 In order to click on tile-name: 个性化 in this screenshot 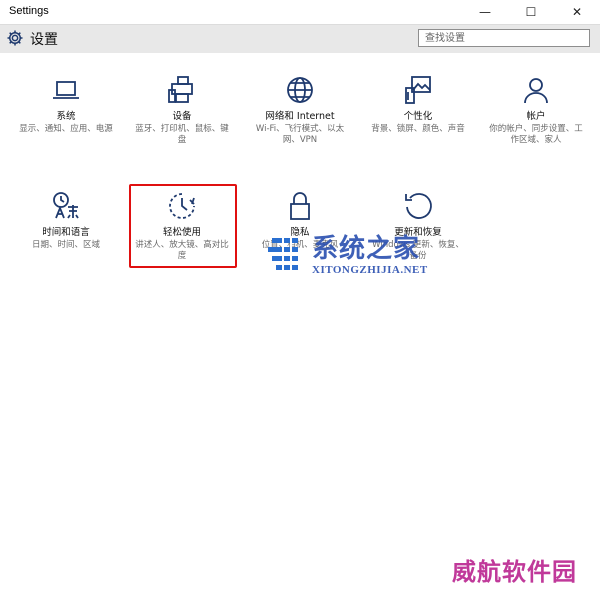, I will do `click(418, 116)`.